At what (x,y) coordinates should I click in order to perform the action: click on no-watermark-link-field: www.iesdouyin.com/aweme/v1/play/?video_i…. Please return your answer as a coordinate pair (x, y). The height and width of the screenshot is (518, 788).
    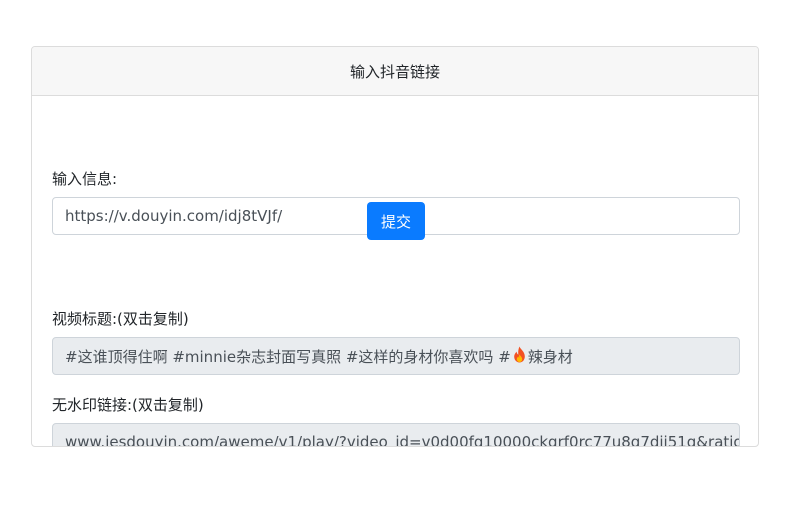
    Looking at the image, I should click on (396, 435).